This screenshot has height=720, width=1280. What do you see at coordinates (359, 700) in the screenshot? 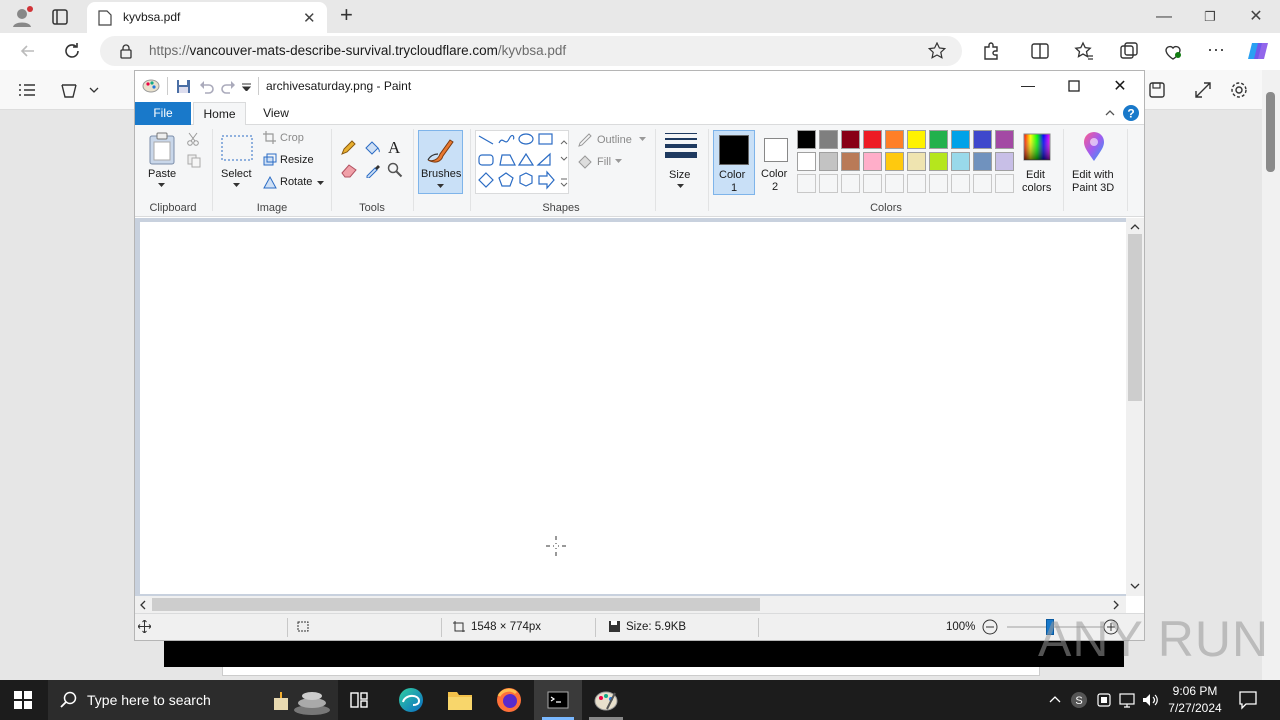
I see `task-view-icon` at bounding box center [359, 700].